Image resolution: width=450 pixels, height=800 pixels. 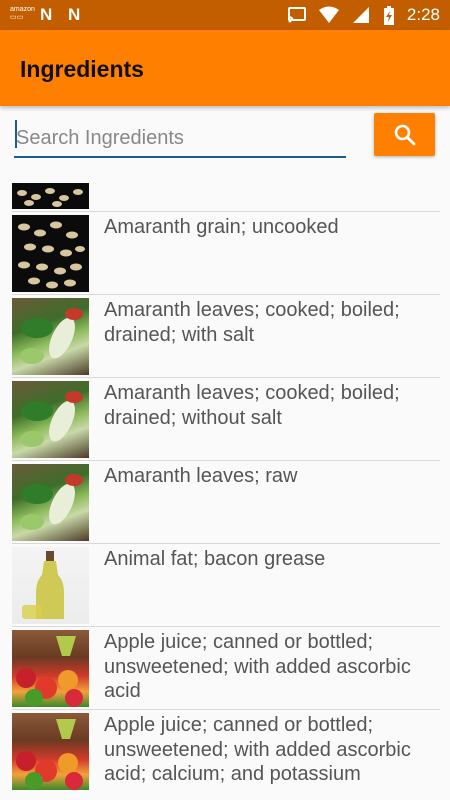 What do you see at coordinates (82, 69) in the screenshot?
I see `page-title: Ingredients` at bounding box center [82, 69].